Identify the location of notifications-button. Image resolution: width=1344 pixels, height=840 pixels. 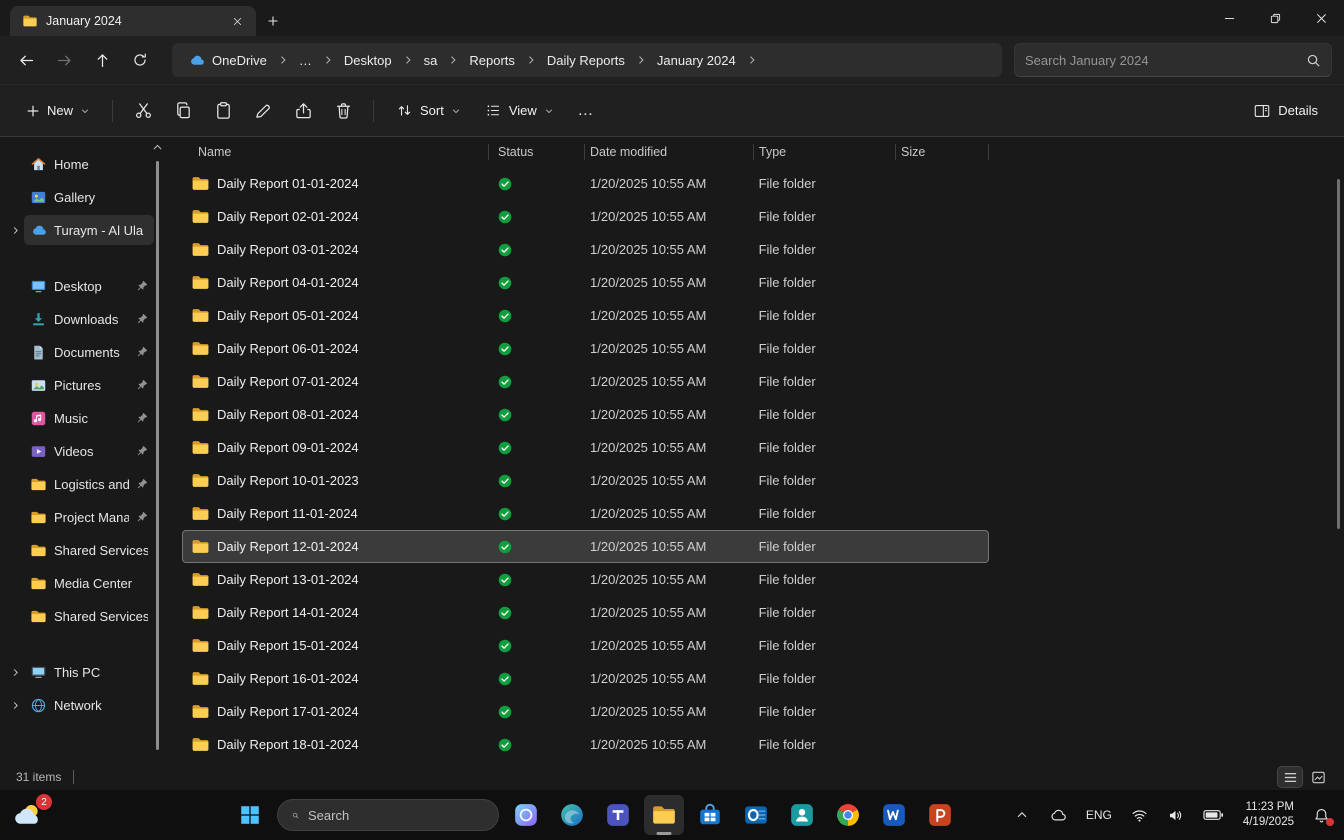
(1321, 815).